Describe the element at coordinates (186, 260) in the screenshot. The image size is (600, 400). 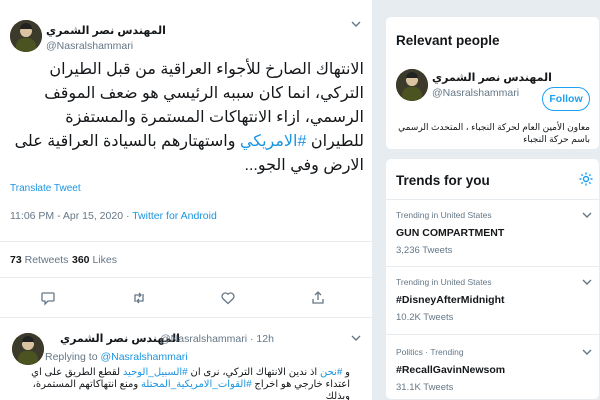
I see `tweet-stats: 73 Retweets 360 Likes` at that location.